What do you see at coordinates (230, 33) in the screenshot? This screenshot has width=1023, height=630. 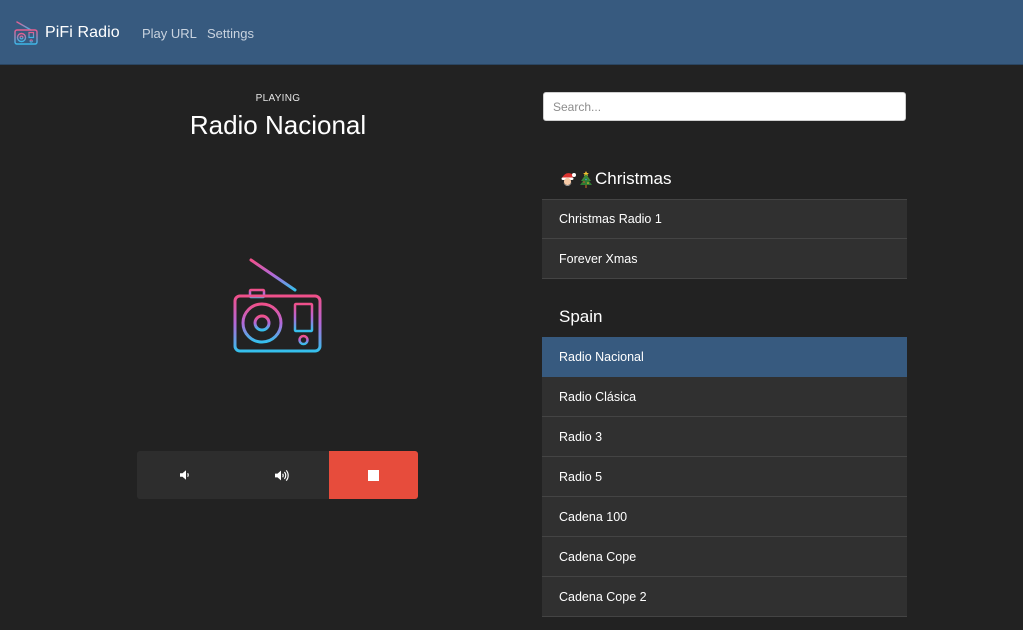 I see `nav-settings: Settings` at bounding box center [230, 33].